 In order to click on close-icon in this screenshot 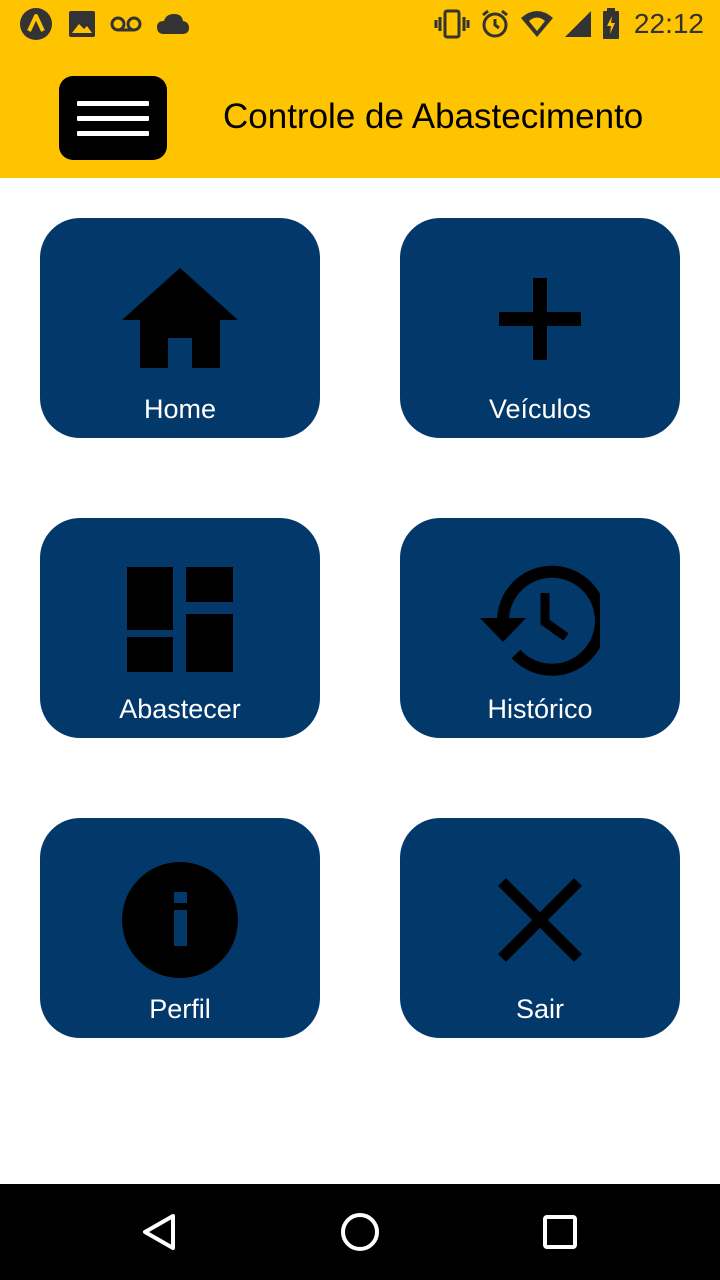, I will do `click(540, 920)`.